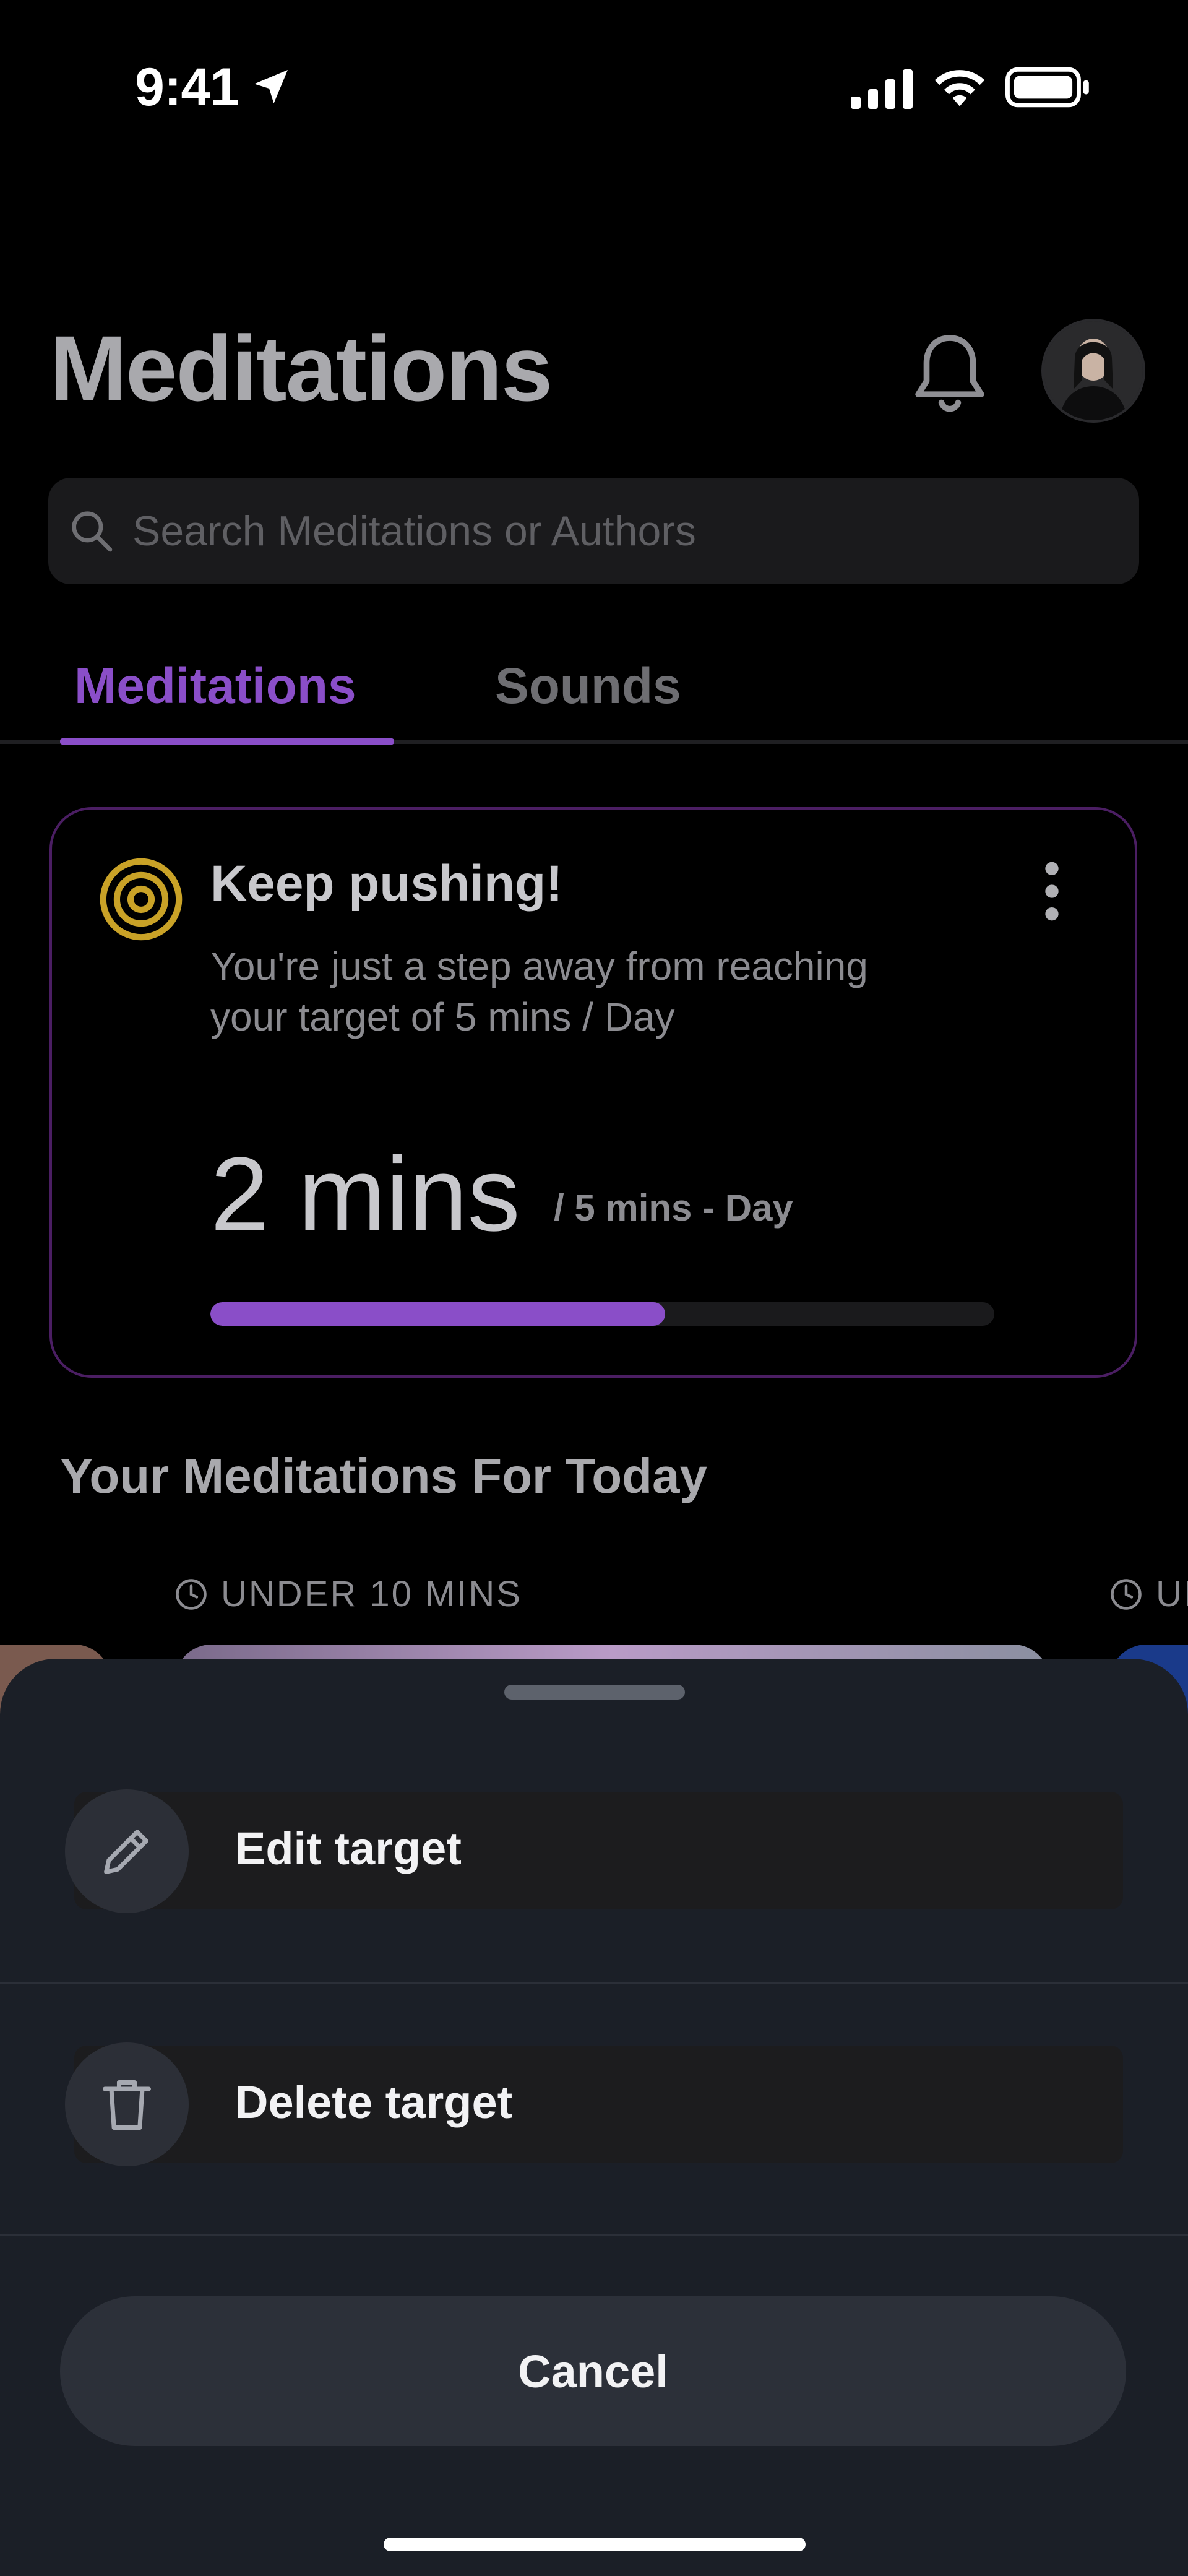 The height and width of the screenshot is (2576, 1188). What do you see at coordinates (588, 686) in the screenshot?
I see `tab-sounds: Sounds` at bounding box center [588, 686].